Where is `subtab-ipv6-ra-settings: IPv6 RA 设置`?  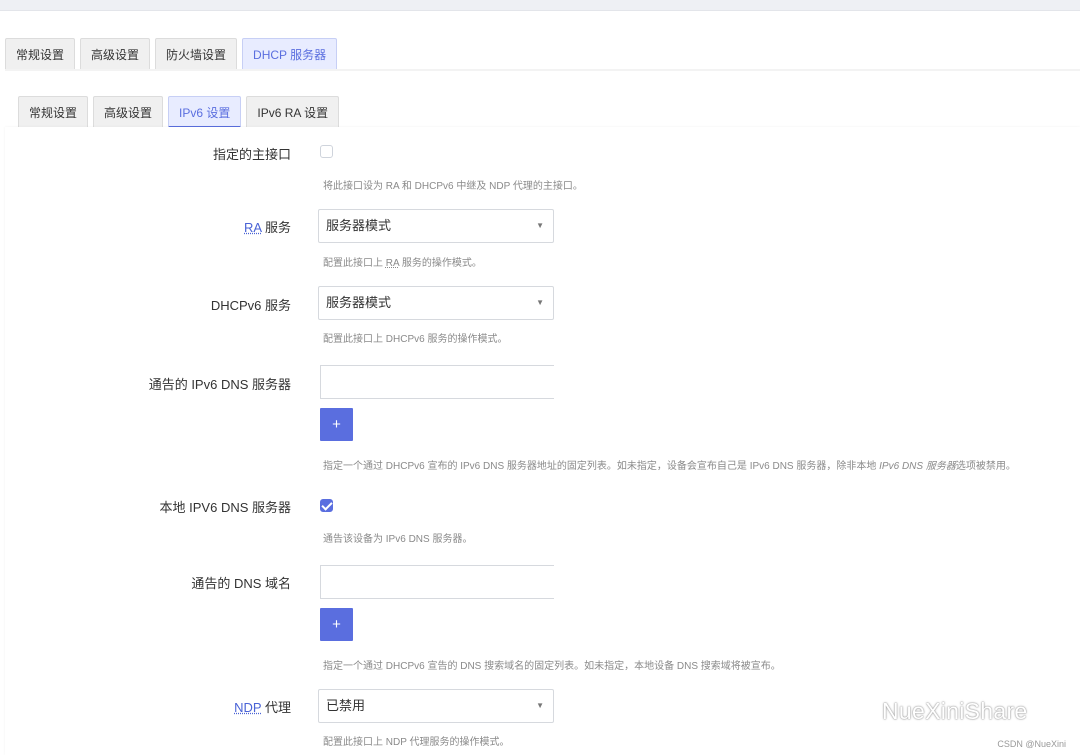
subtab-ipv6-ra-settings: IPv6 RA 设置 is located at coordinates (293, 112).